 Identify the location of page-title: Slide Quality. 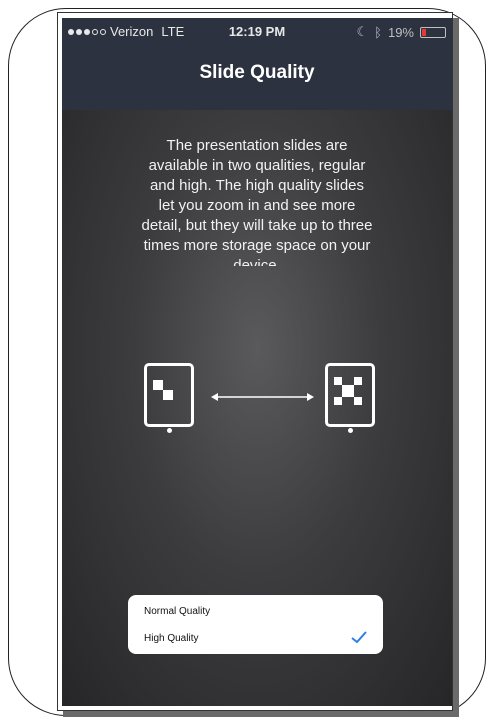
(257, 72).